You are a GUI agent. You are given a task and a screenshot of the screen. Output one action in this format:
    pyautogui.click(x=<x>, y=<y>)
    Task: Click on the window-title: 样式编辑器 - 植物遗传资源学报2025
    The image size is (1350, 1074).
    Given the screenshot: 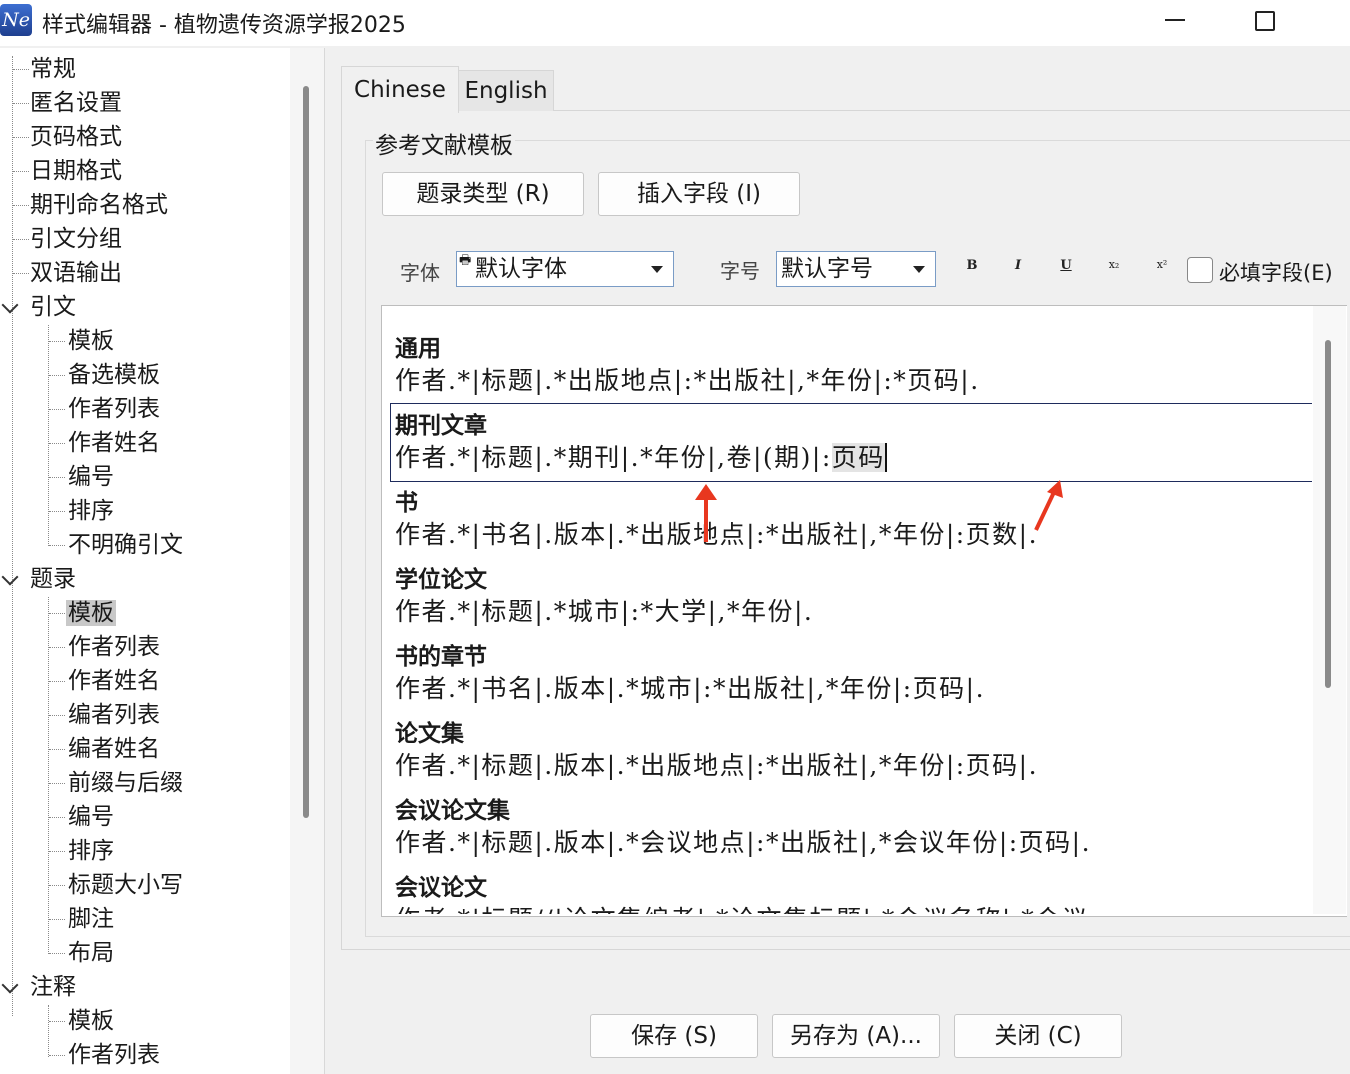 What is the action you would take?
    pyautogui.click(x=224, y=25)
    